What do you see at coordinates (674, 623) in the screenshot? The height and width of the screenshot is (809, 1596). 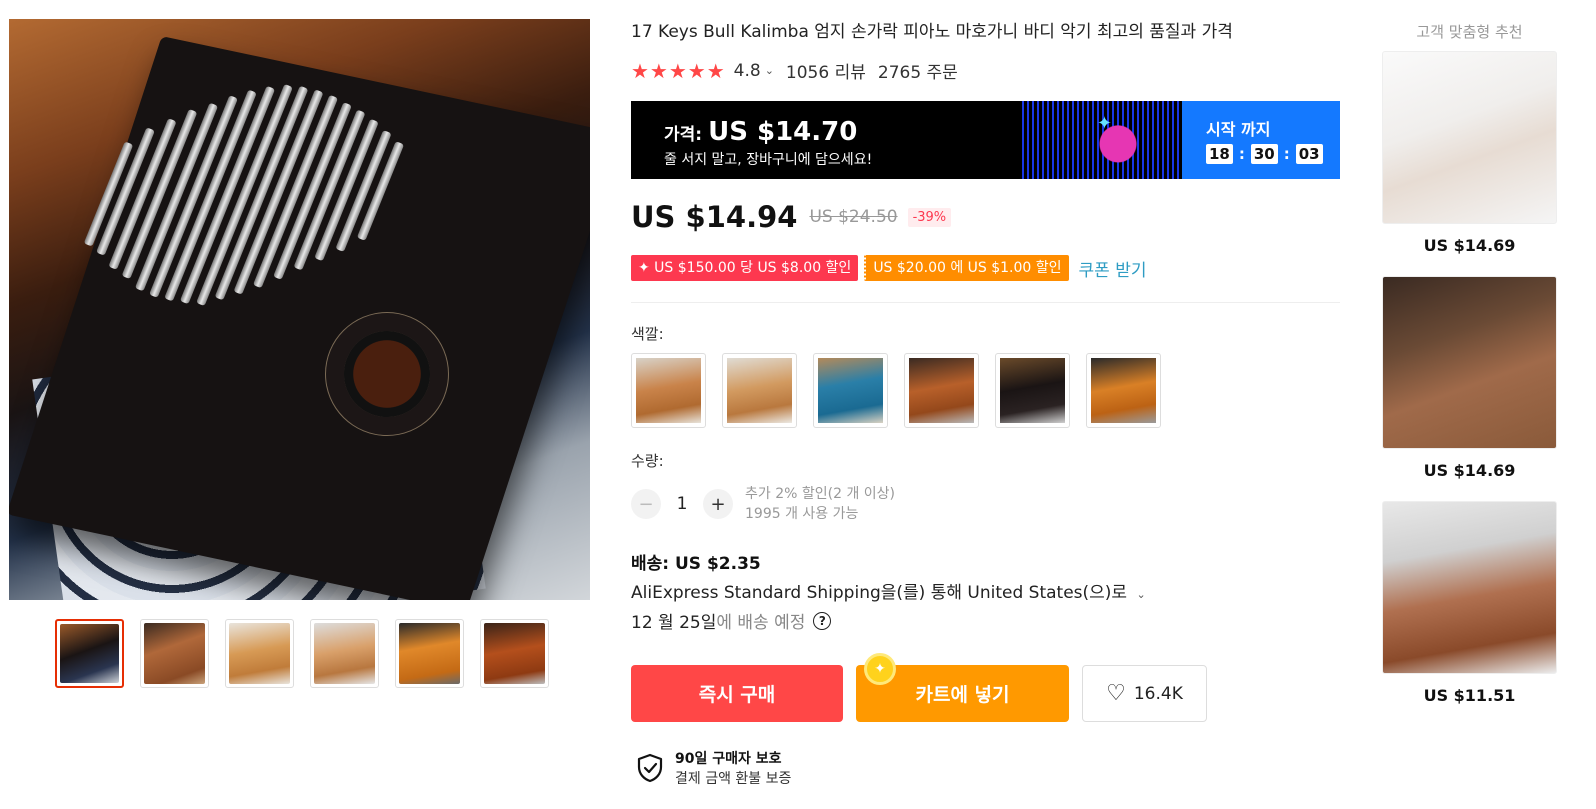 I see `delivery-date: 12 월 25일` at bounding box center [674, 623].